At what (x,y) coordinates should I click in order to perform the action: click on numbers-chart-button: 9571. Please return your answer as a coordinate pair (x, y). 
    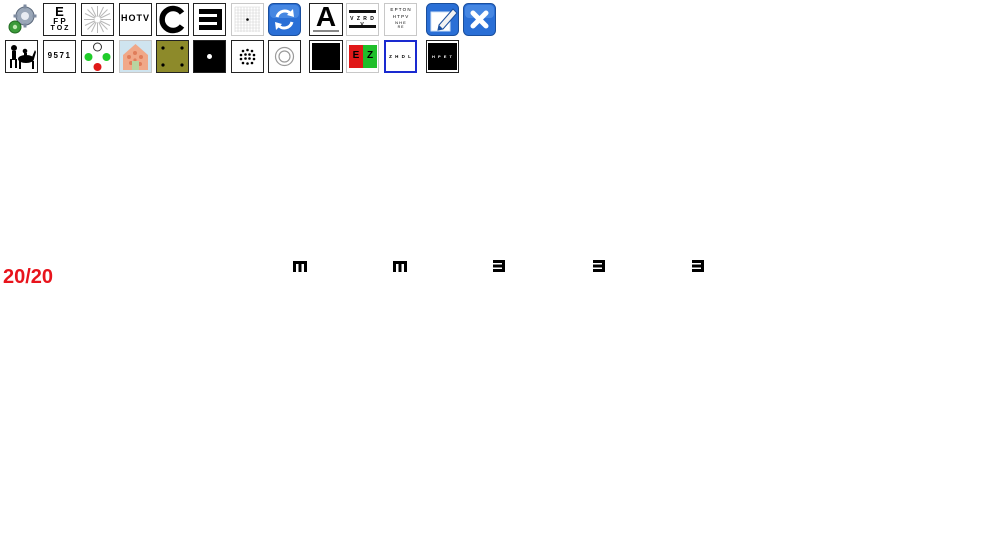
    Looking at the image, I should click on (59, 56).